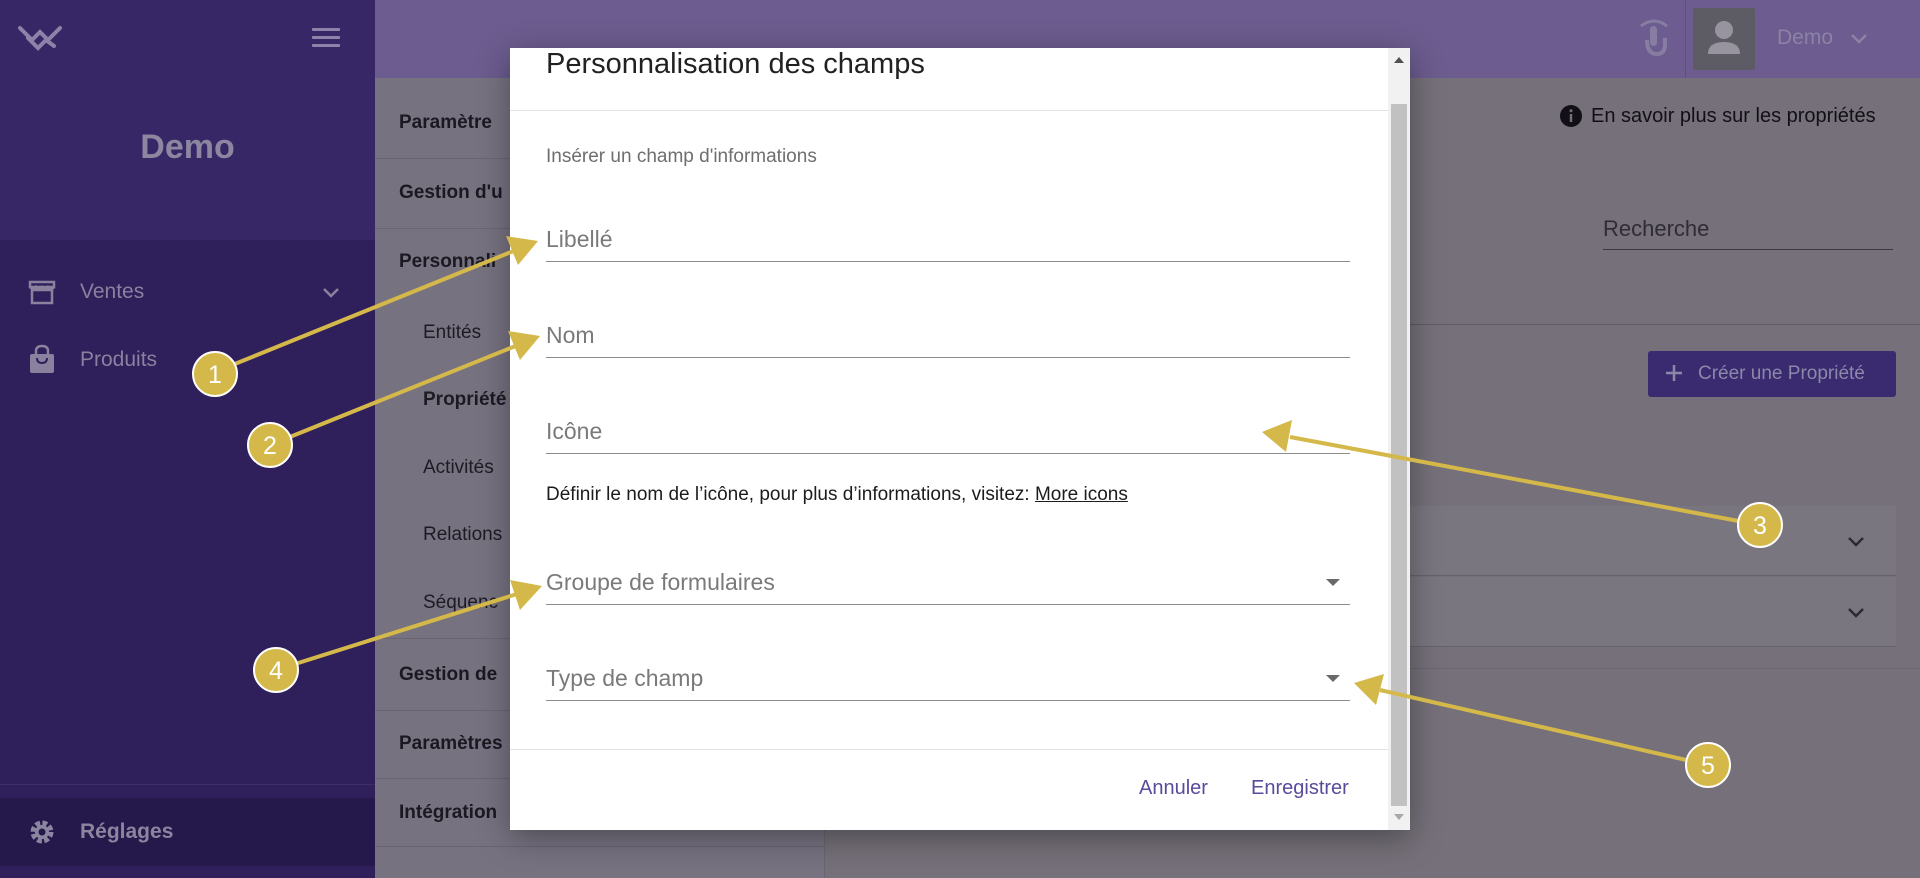 This screenshot has width=1920, height=878. Describe the element at coordinates (574, 431) in the screenshot. I see `icon-field-placeholder: Icône` at that location.